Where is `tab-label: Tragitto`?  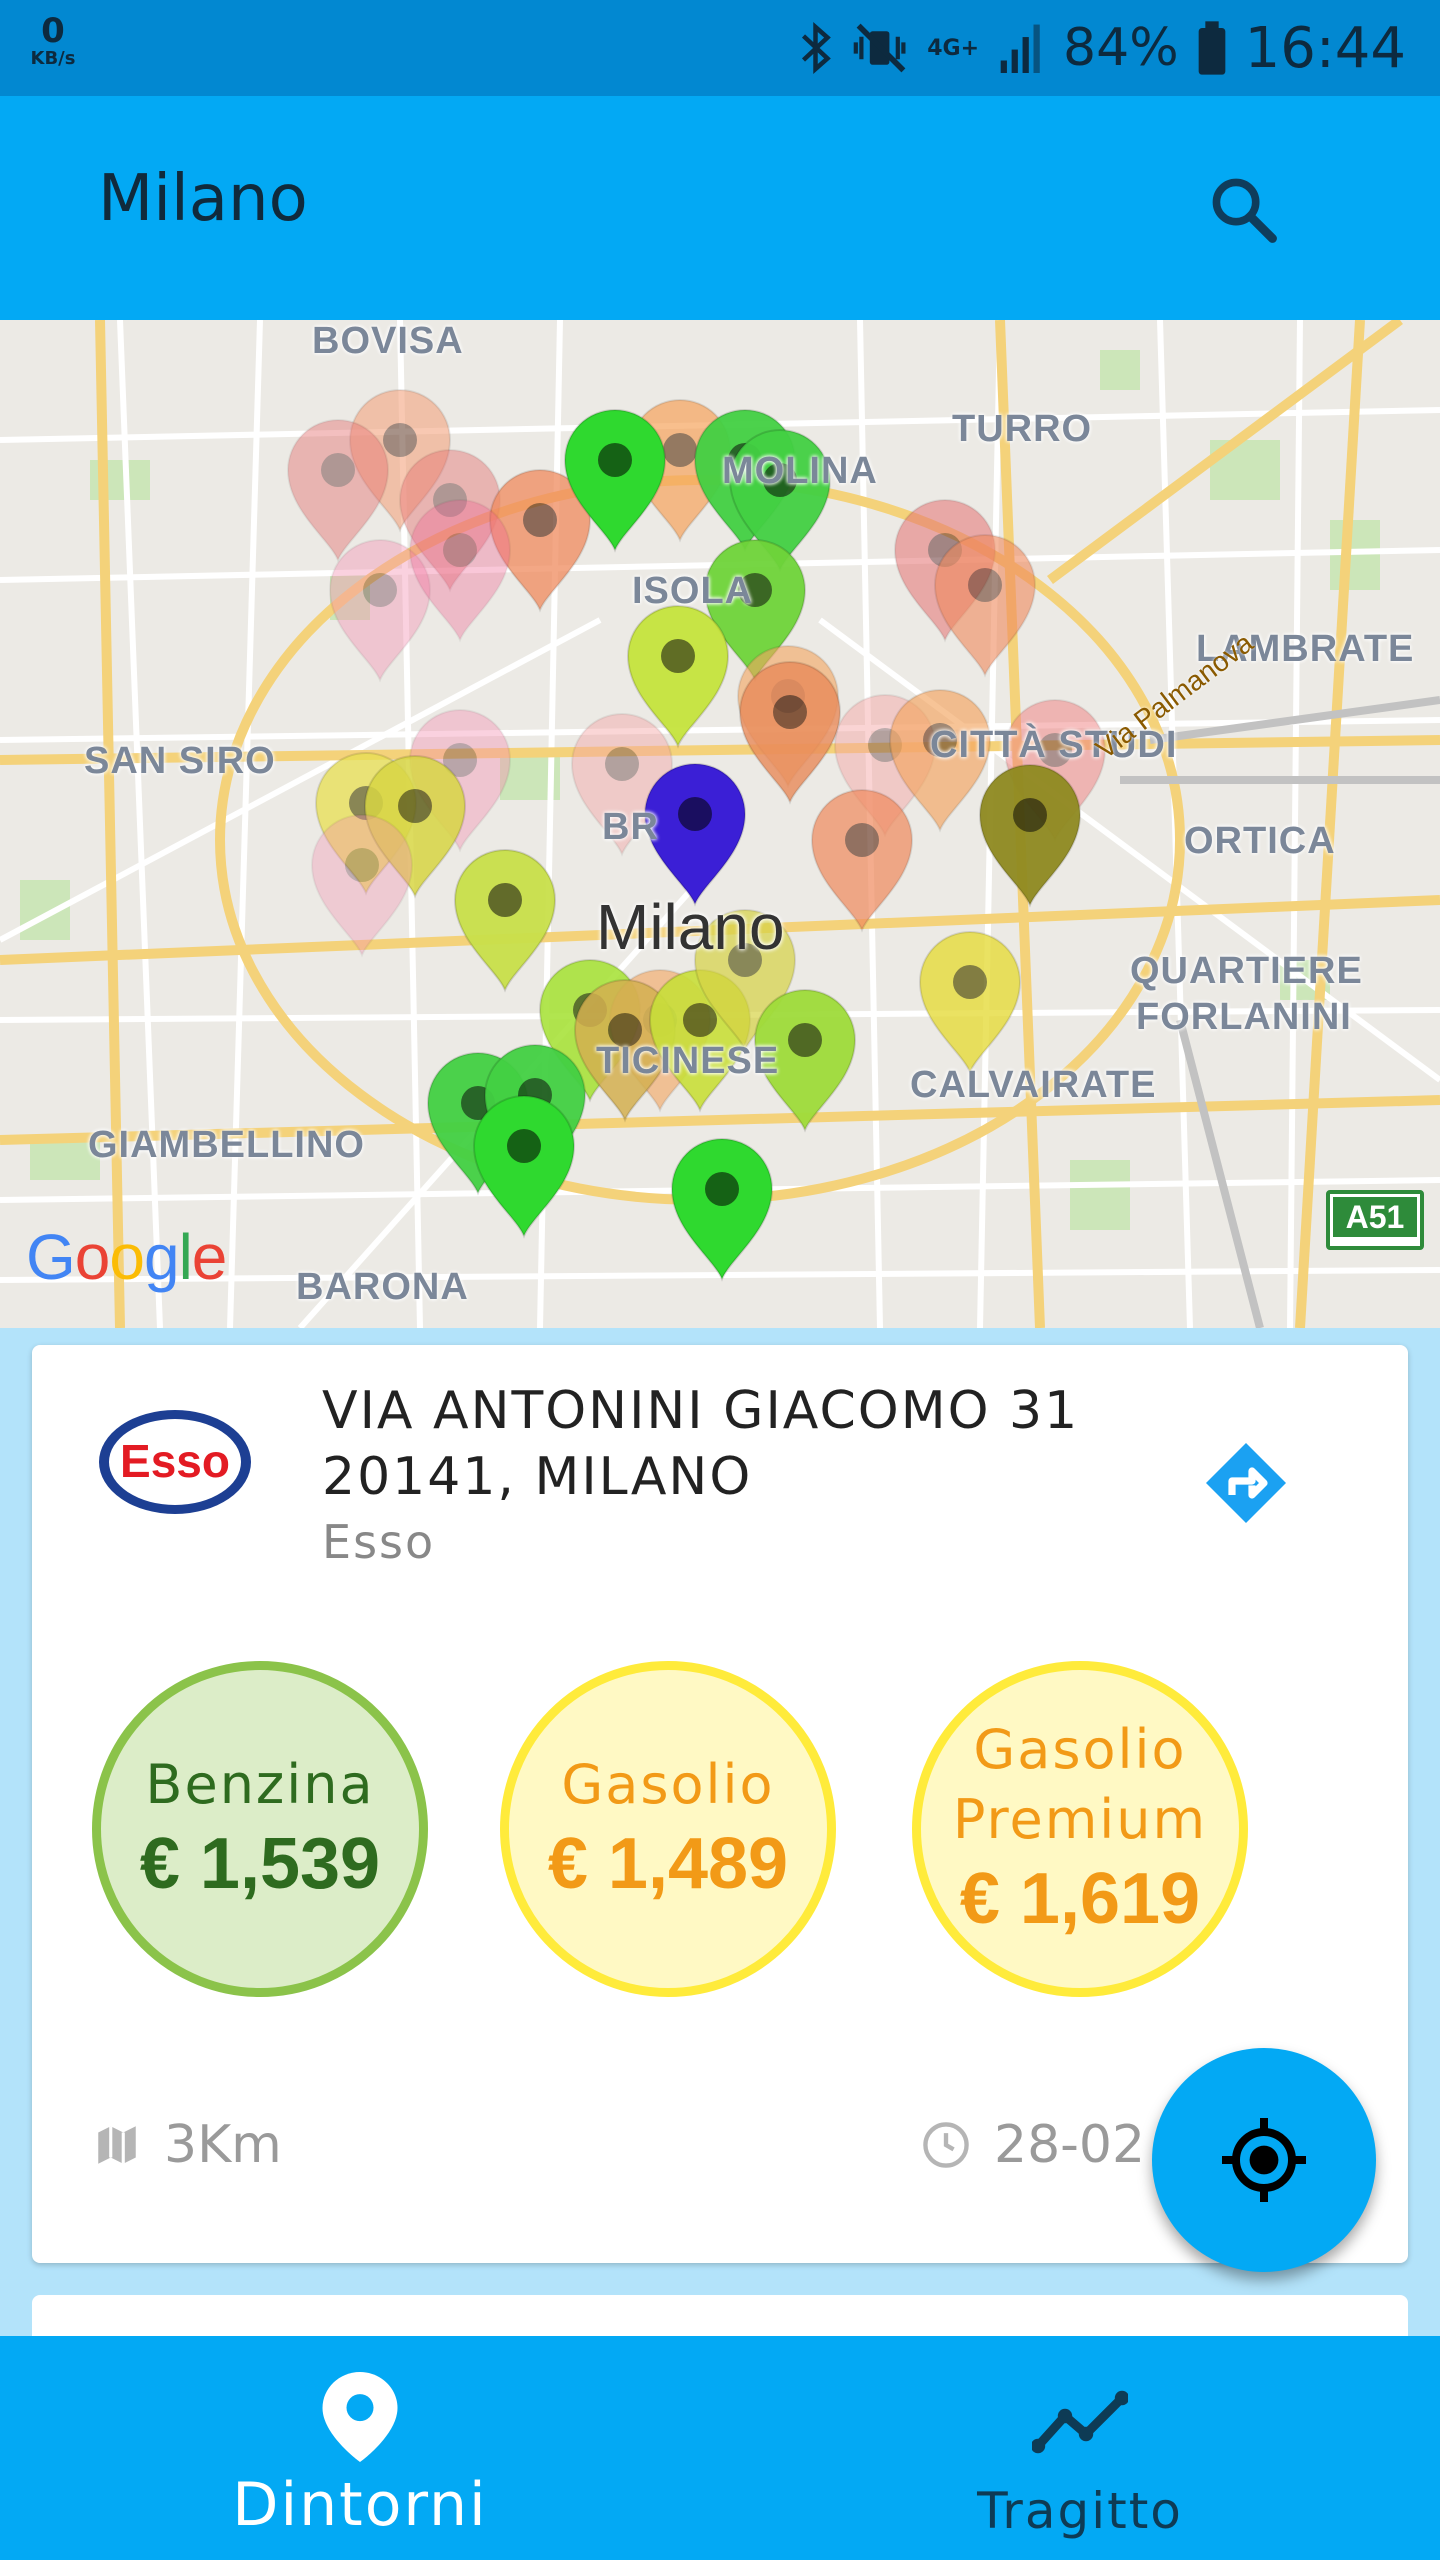
tab-label: Tragitto is located at coordinates (1080, 2511).